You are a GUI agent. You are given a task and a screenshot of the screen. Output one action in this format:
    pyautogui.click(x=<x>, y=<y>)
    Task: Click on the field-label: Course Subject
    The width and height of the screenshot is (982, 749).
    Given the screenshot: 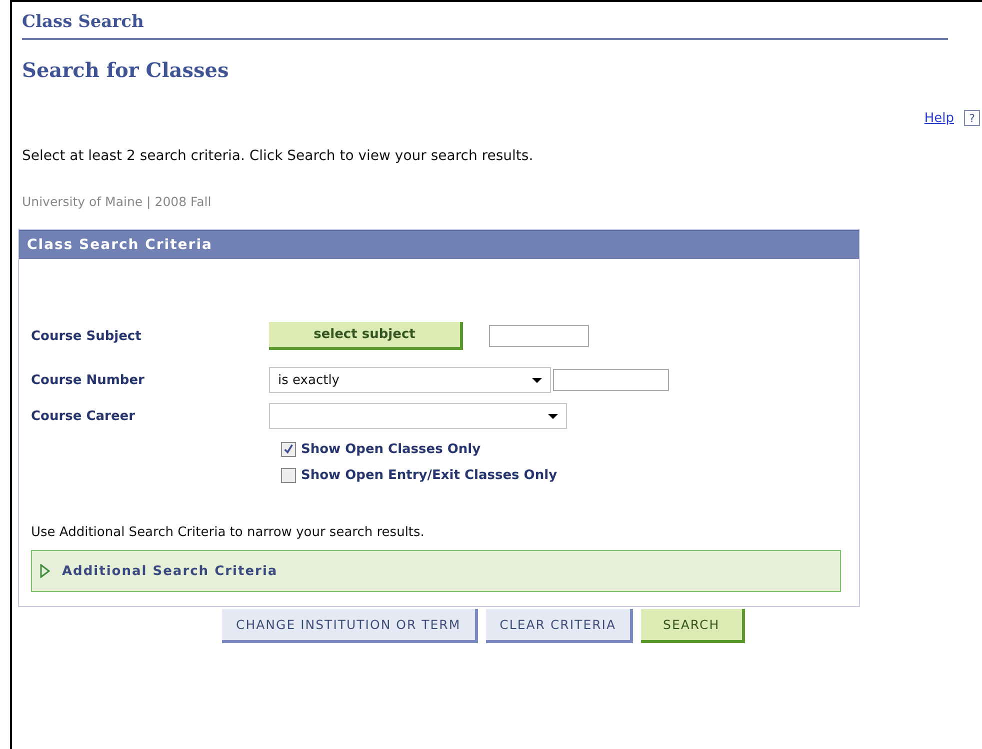 What is the action you would take?
    pyautogui.click(x=86, y=336)
    